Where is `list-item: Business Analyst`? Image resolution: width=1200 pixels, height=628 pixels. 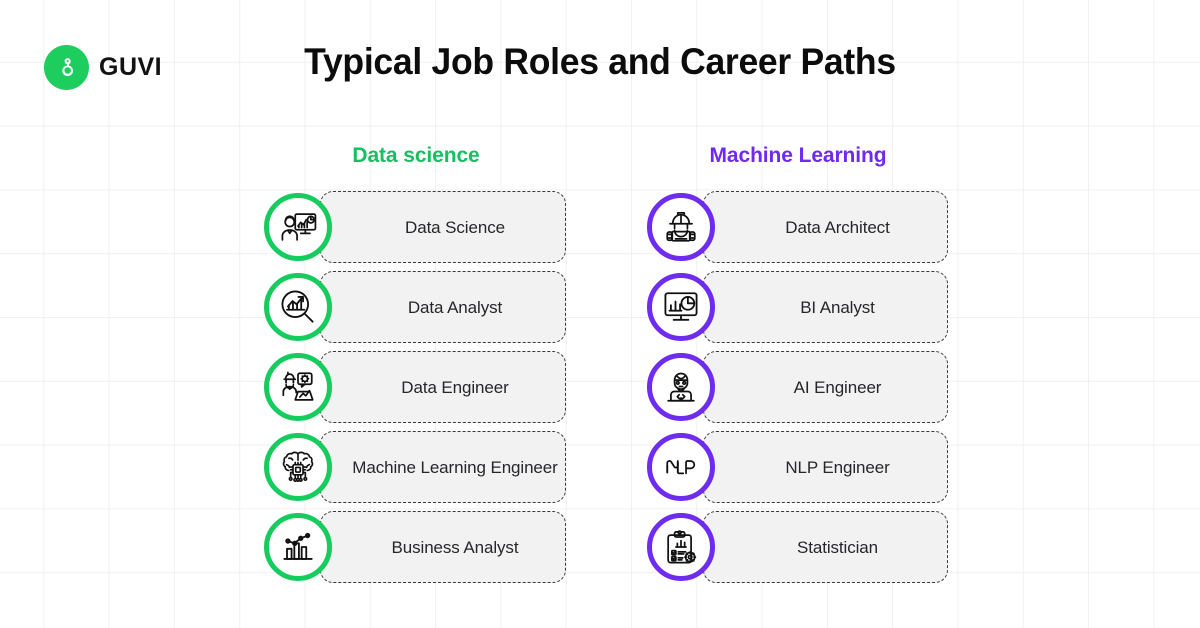
list-item: Business Analyst is located at coordinates (415, 547).